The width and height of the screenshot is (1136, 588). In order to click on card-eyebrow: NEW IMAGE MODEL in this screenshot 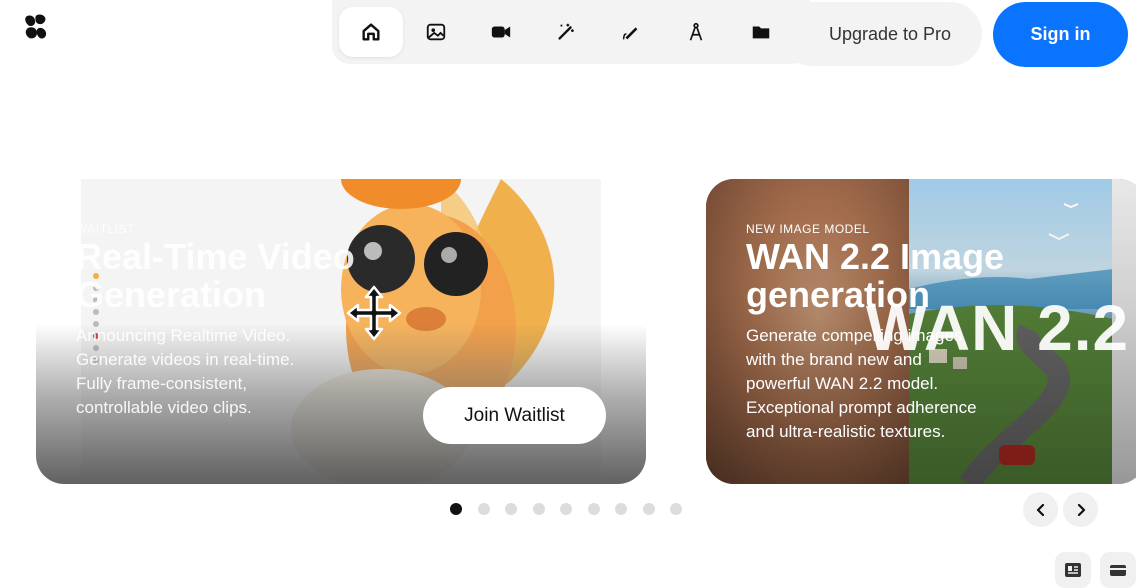, I will do `click(808, 229)`.